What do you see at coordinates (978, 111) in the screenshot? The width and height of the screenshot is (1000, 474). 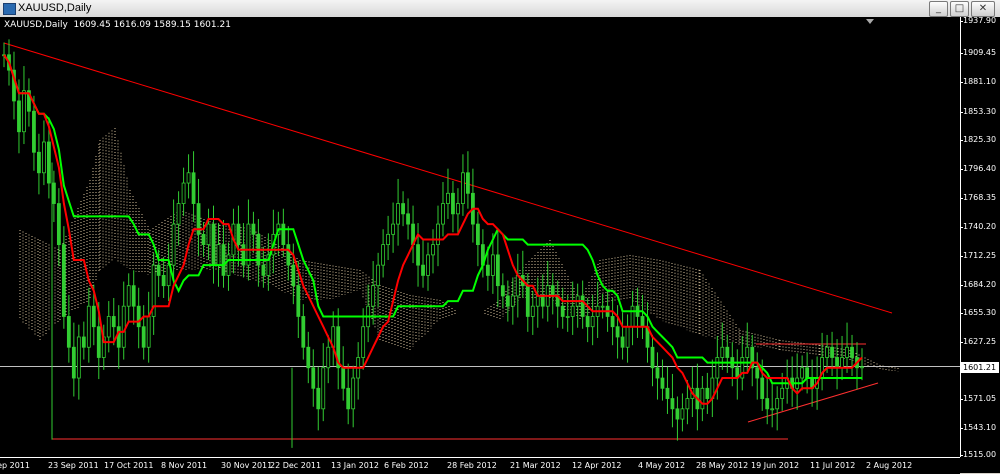 I see `price-tick-label: 1853.30` at bounding box center [978, 111].